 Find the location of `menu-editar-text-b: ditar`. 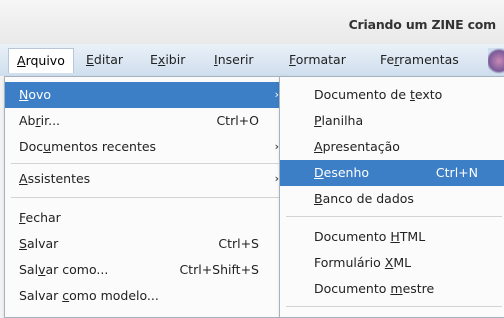

menu-editar-text-b: ditar is located at coordinates (108, 59).